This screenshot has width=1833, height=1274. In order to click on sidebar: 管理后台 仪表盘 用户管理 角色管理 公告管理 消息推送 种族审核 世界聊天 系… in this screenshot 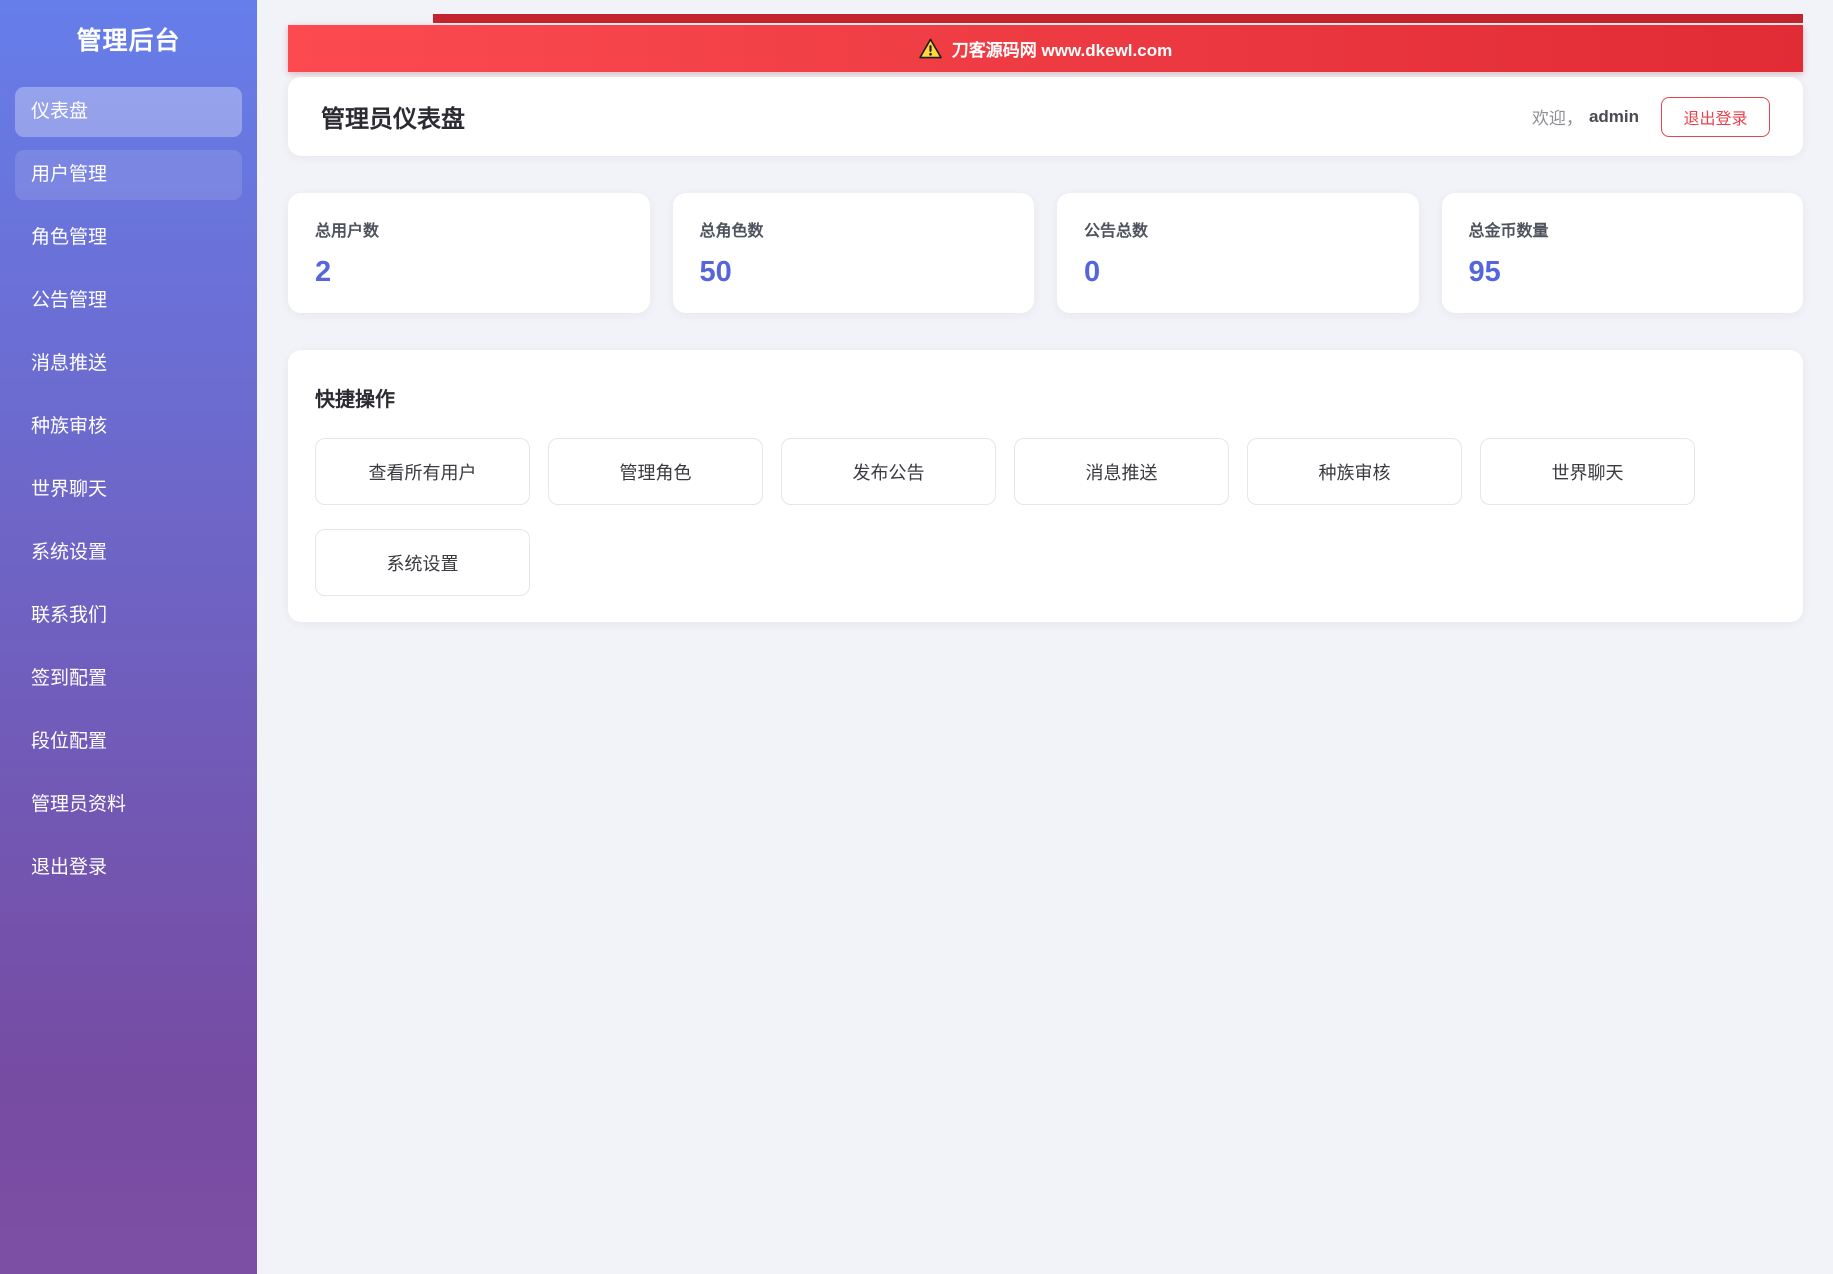, I will do `click(128, 637)`.